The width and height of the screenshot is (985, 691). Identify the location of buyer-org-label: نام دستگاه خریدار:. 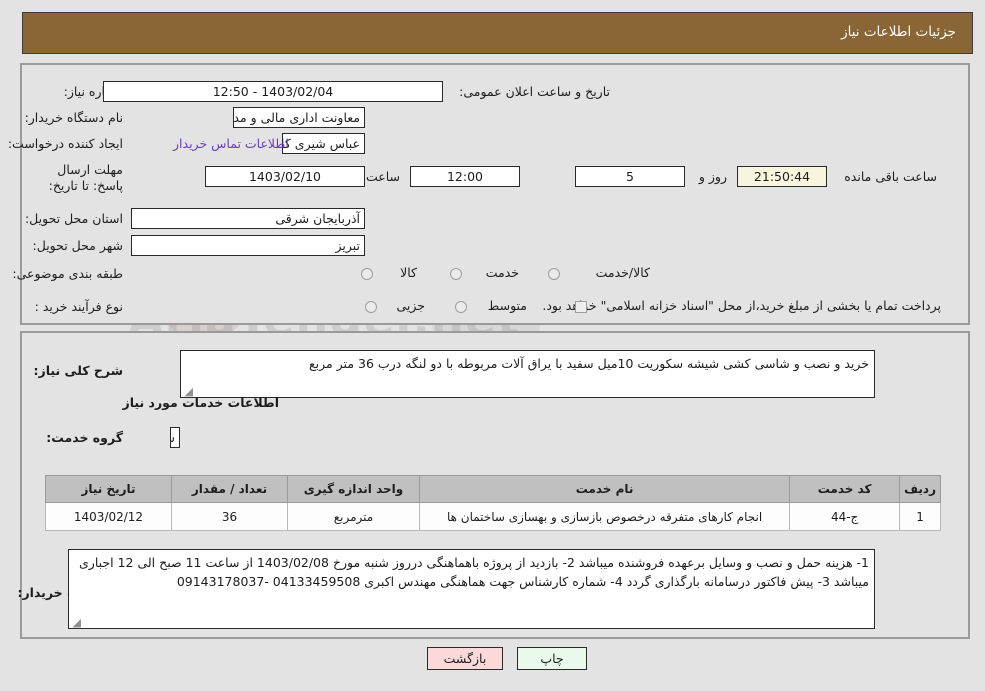
(73, 117).